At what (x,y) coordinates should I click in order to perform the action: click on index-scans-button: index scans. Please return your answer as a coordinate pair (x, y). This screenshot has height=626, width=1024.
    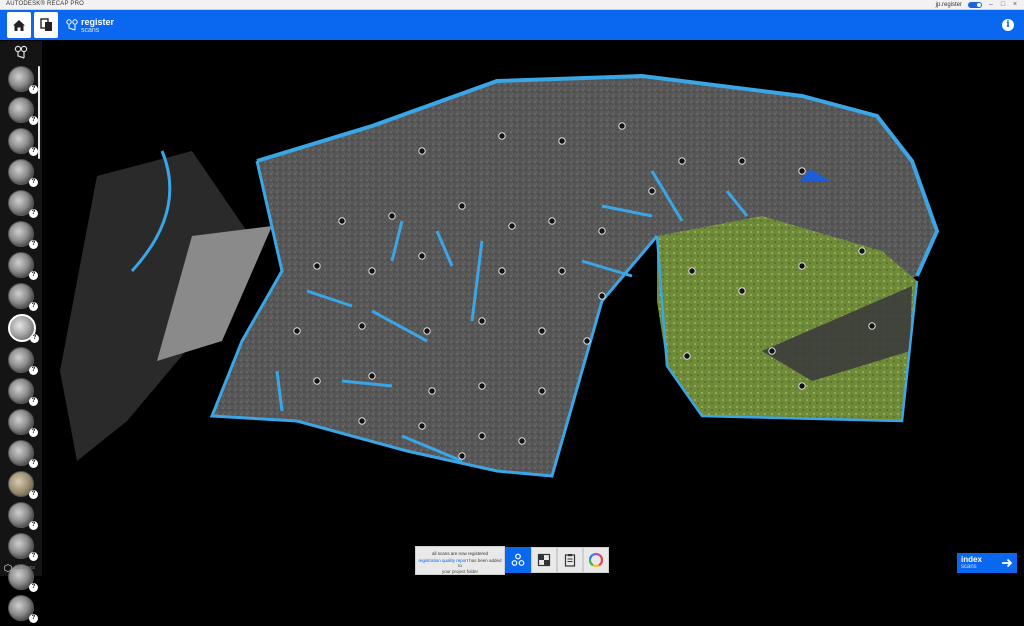
    Looking at the image, I should click on (987, 563).